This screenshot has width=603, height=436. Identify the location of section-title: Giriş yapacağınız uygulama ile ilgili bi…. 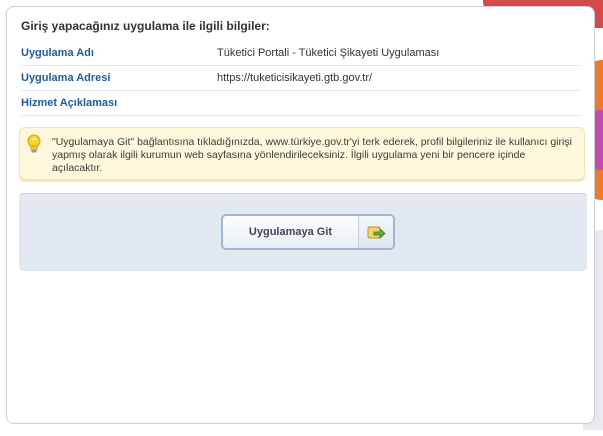
(145, 26).